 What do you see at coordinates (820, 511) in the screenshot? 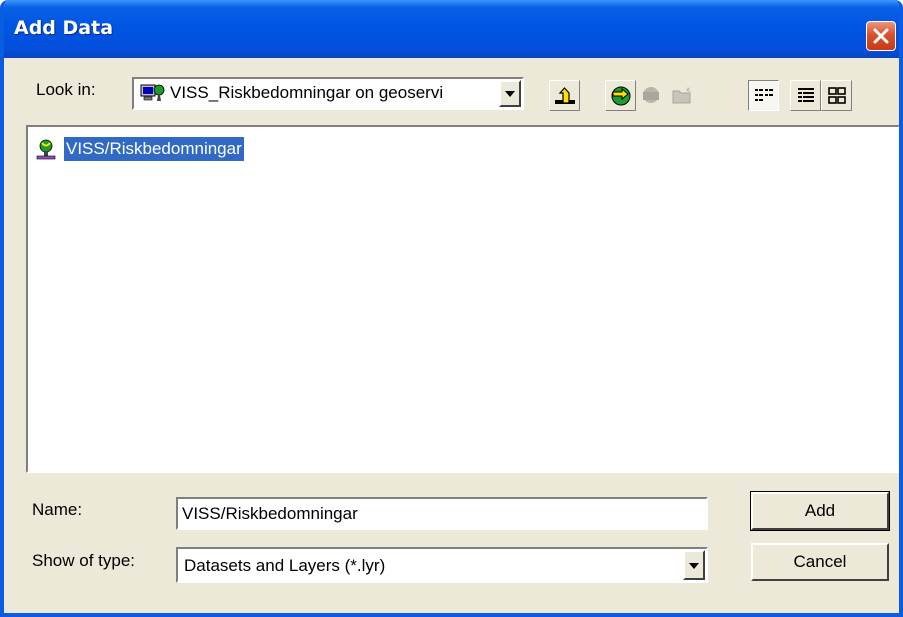
I see `add-button: Add` at bounding box center [820, 511].